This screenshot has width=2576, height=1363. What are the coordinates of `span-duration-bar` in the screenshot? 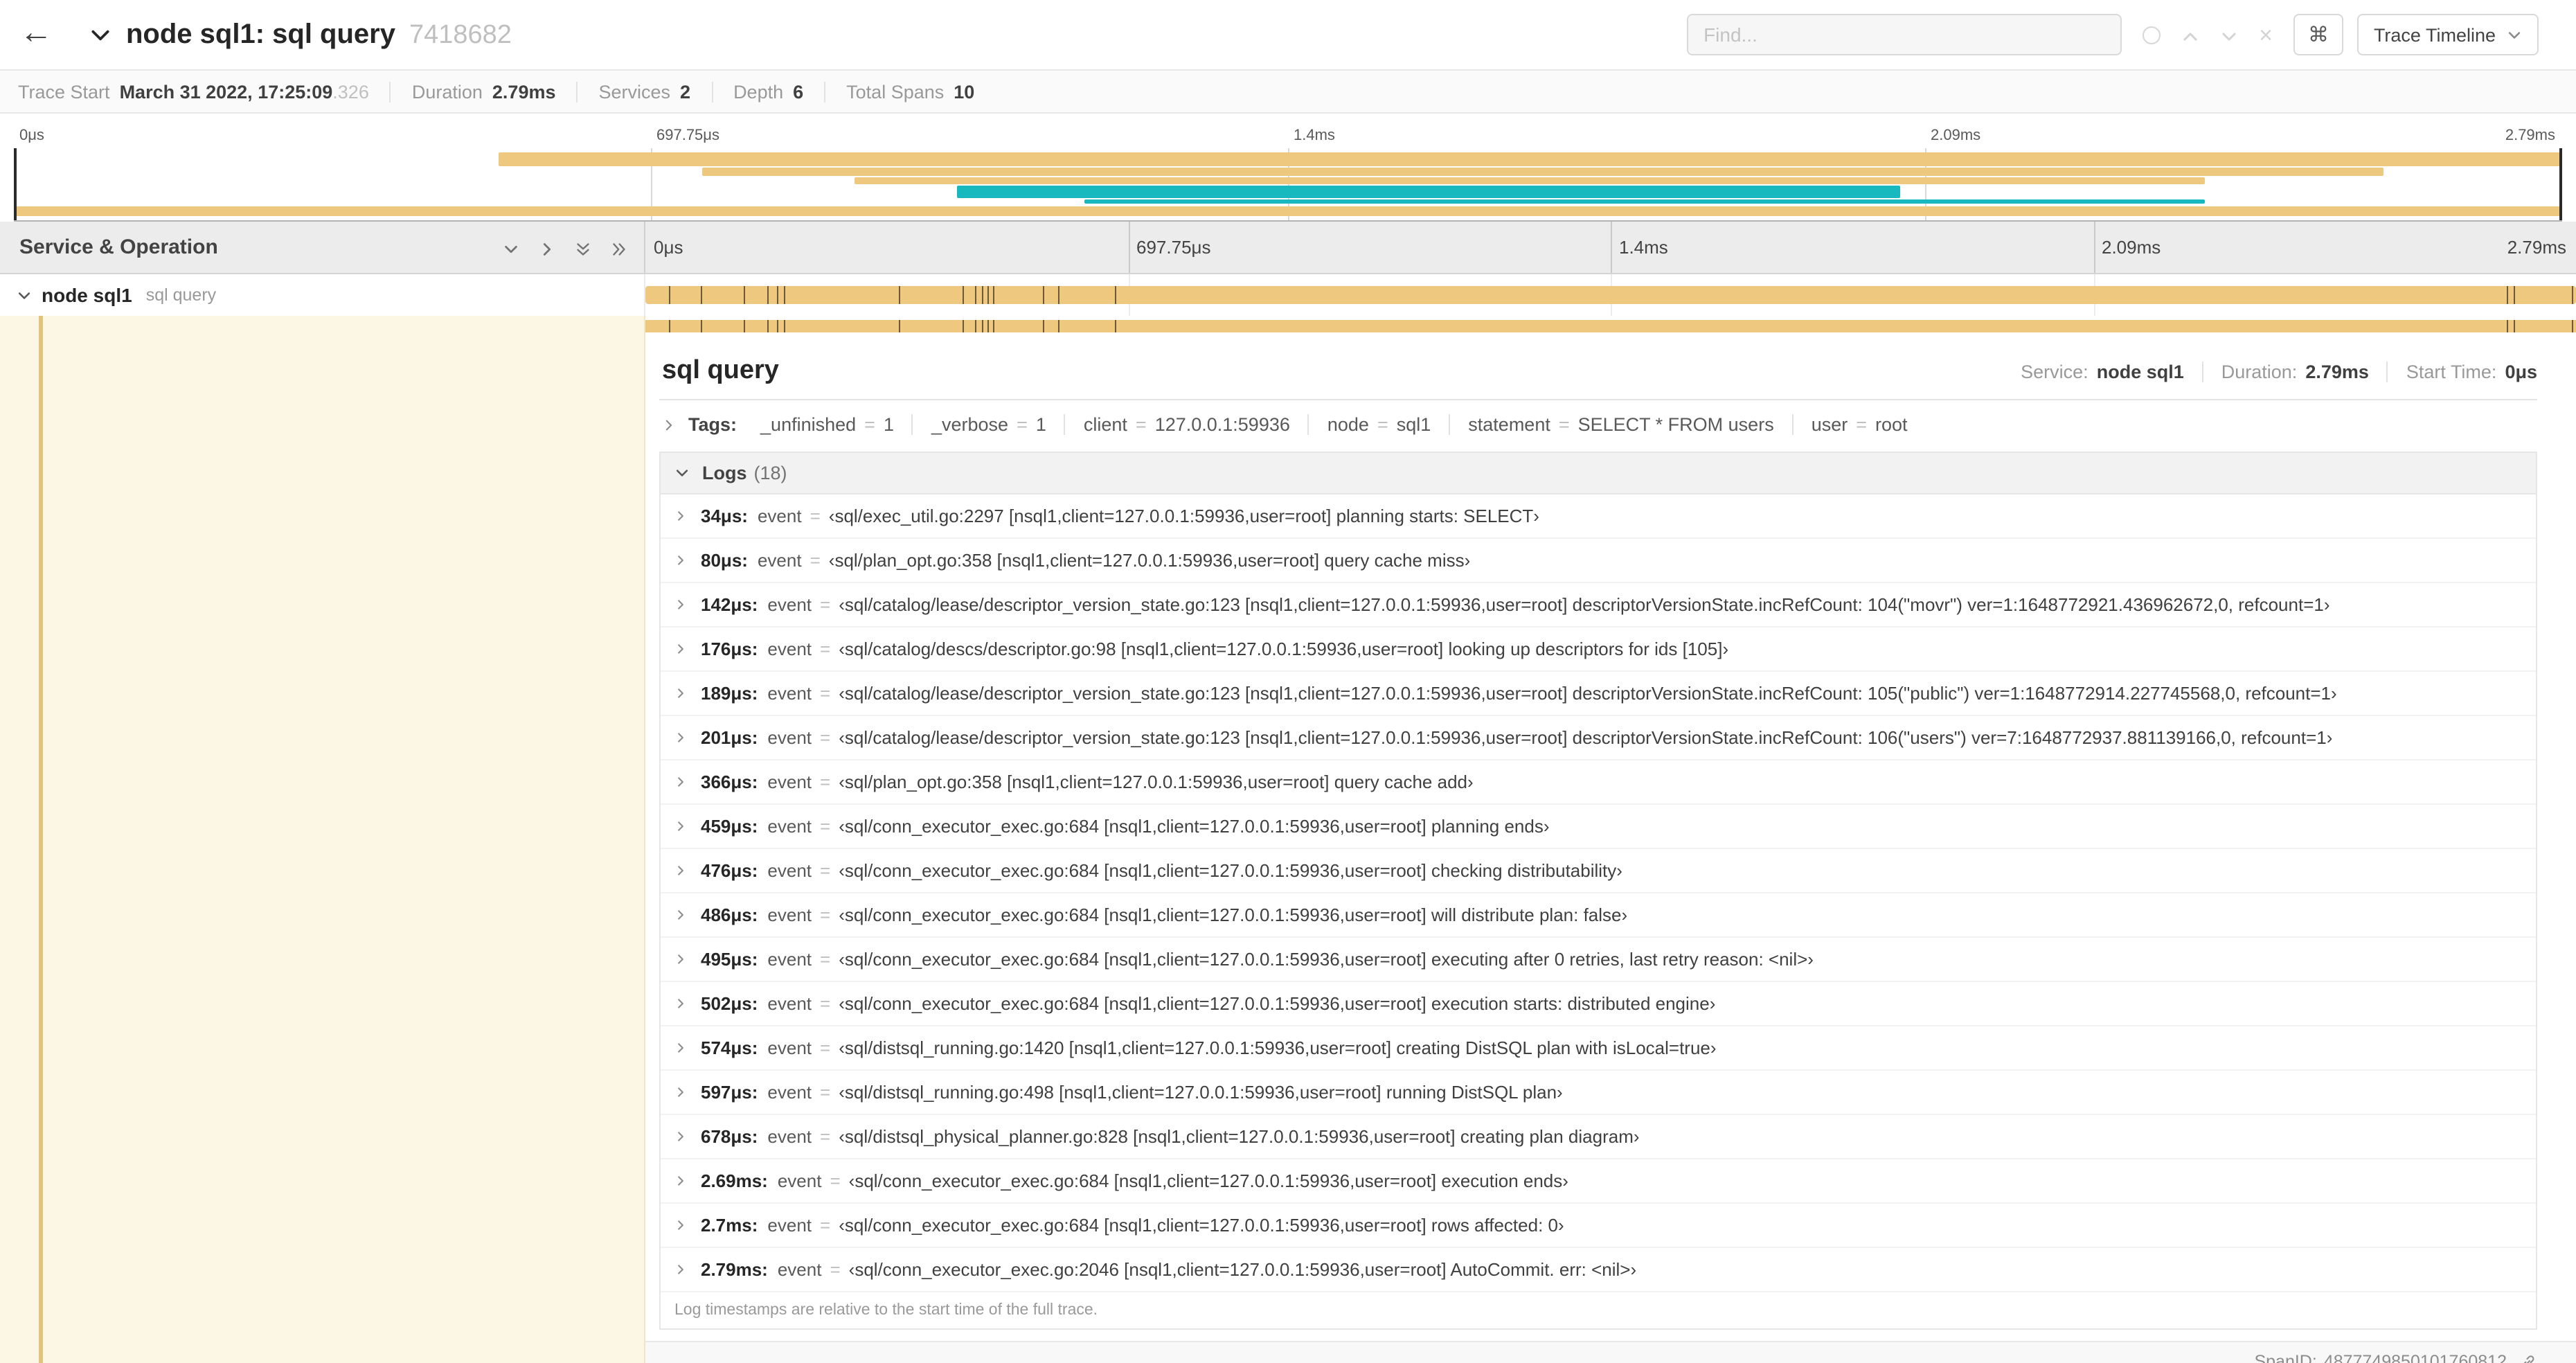 It's located at (1611, 295).